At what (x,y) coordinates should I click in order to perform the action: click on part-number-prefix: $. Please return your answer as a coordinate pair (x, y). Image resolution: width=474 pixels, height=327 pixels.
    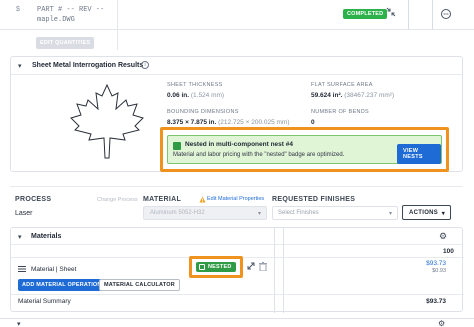
    Looking at the image, I should click on (18, 9).